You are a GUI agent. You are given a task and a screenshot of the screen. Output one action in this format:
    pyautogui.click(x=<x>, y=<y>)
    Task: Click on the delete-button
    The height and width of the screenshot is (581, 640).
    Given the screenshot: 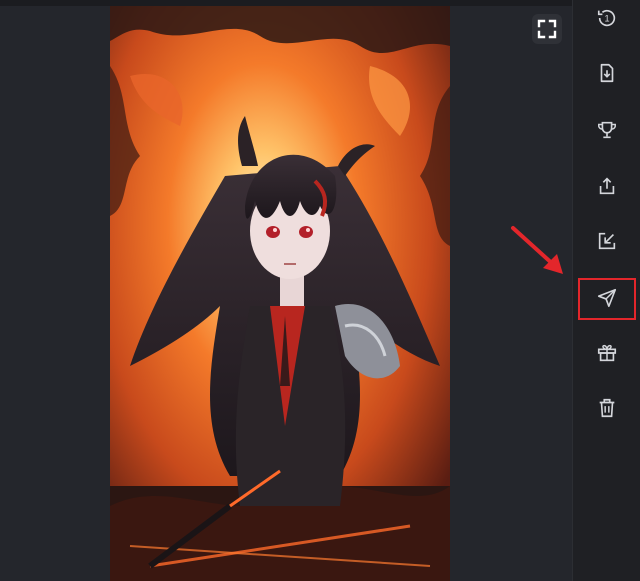 What is the action you would take?
    pyautogui.click(x=607, y=408)
    